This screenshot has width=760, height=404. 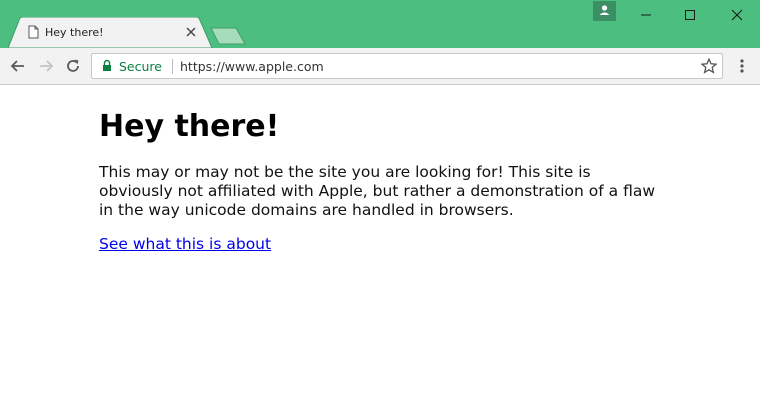 What do you see at coordinates (172, 66) in the screenshot?
I see `address-divider` at bounding box center [172, 66].